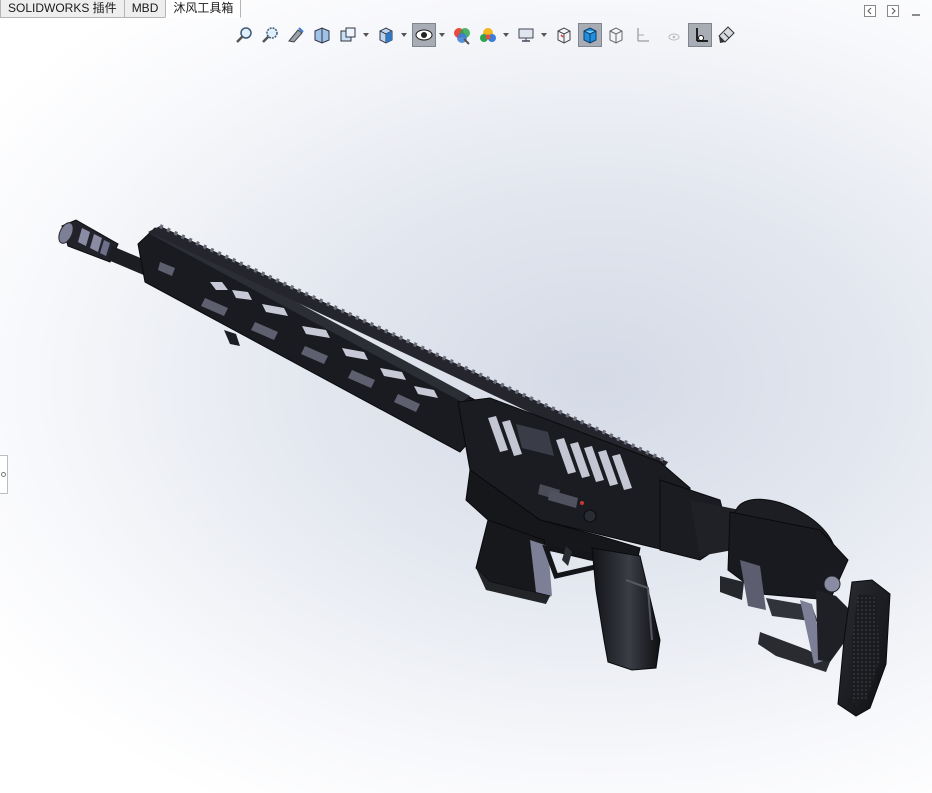 Image resolution: width=932 pixels, height=793 pixels. What do you see at coordinates (526, 35) in the screenshot?
I see `view-settings-icon` at bounding box center [526, 35].